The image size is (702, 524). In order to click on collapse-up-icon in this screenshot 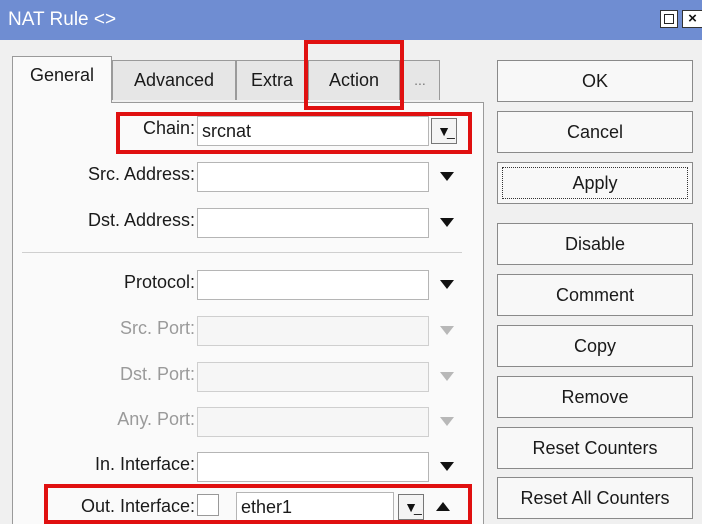, I will do `click(443, 506)`.